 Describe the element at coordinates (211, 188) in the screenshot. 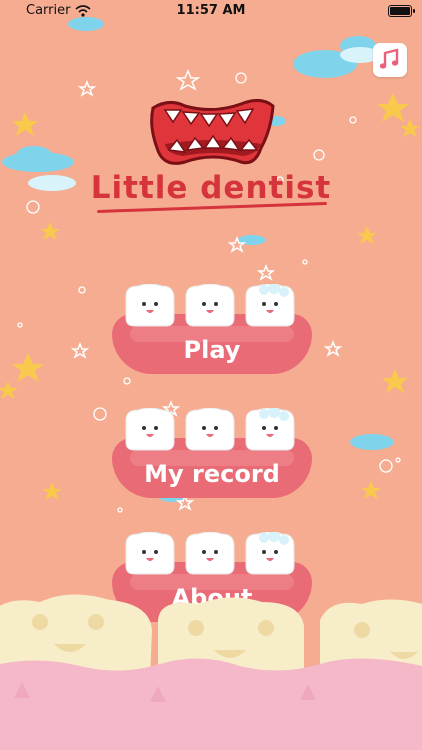

I see `page-title: Little dentist` at that location.